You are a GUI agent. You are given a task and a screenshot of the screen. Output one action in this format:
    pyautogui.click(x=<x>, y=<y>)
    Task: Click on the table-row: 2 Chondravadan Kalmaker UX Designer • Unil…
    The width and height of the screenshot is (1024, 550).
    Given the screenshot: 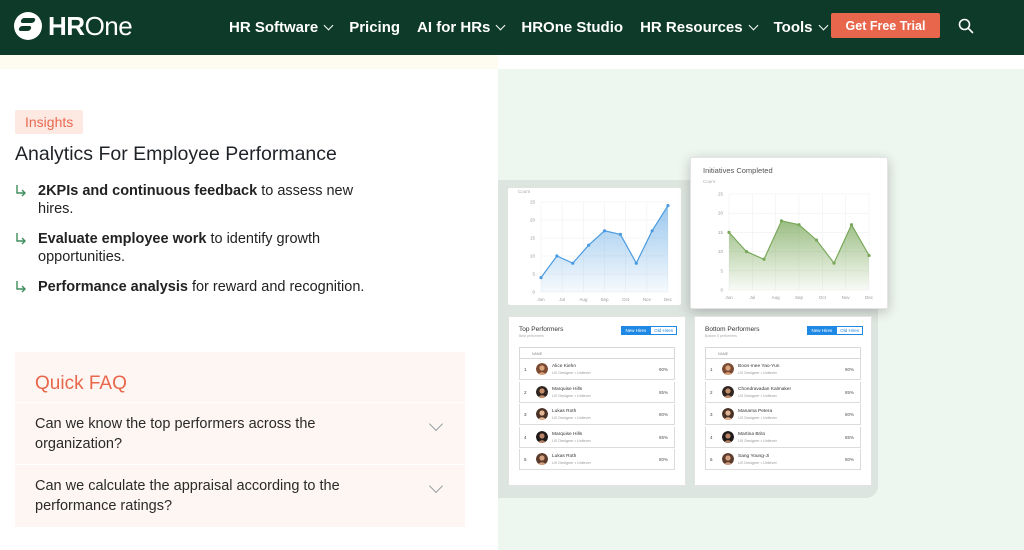 What is the action you would take?
    pyautogui.click(x=783, y=392)
    